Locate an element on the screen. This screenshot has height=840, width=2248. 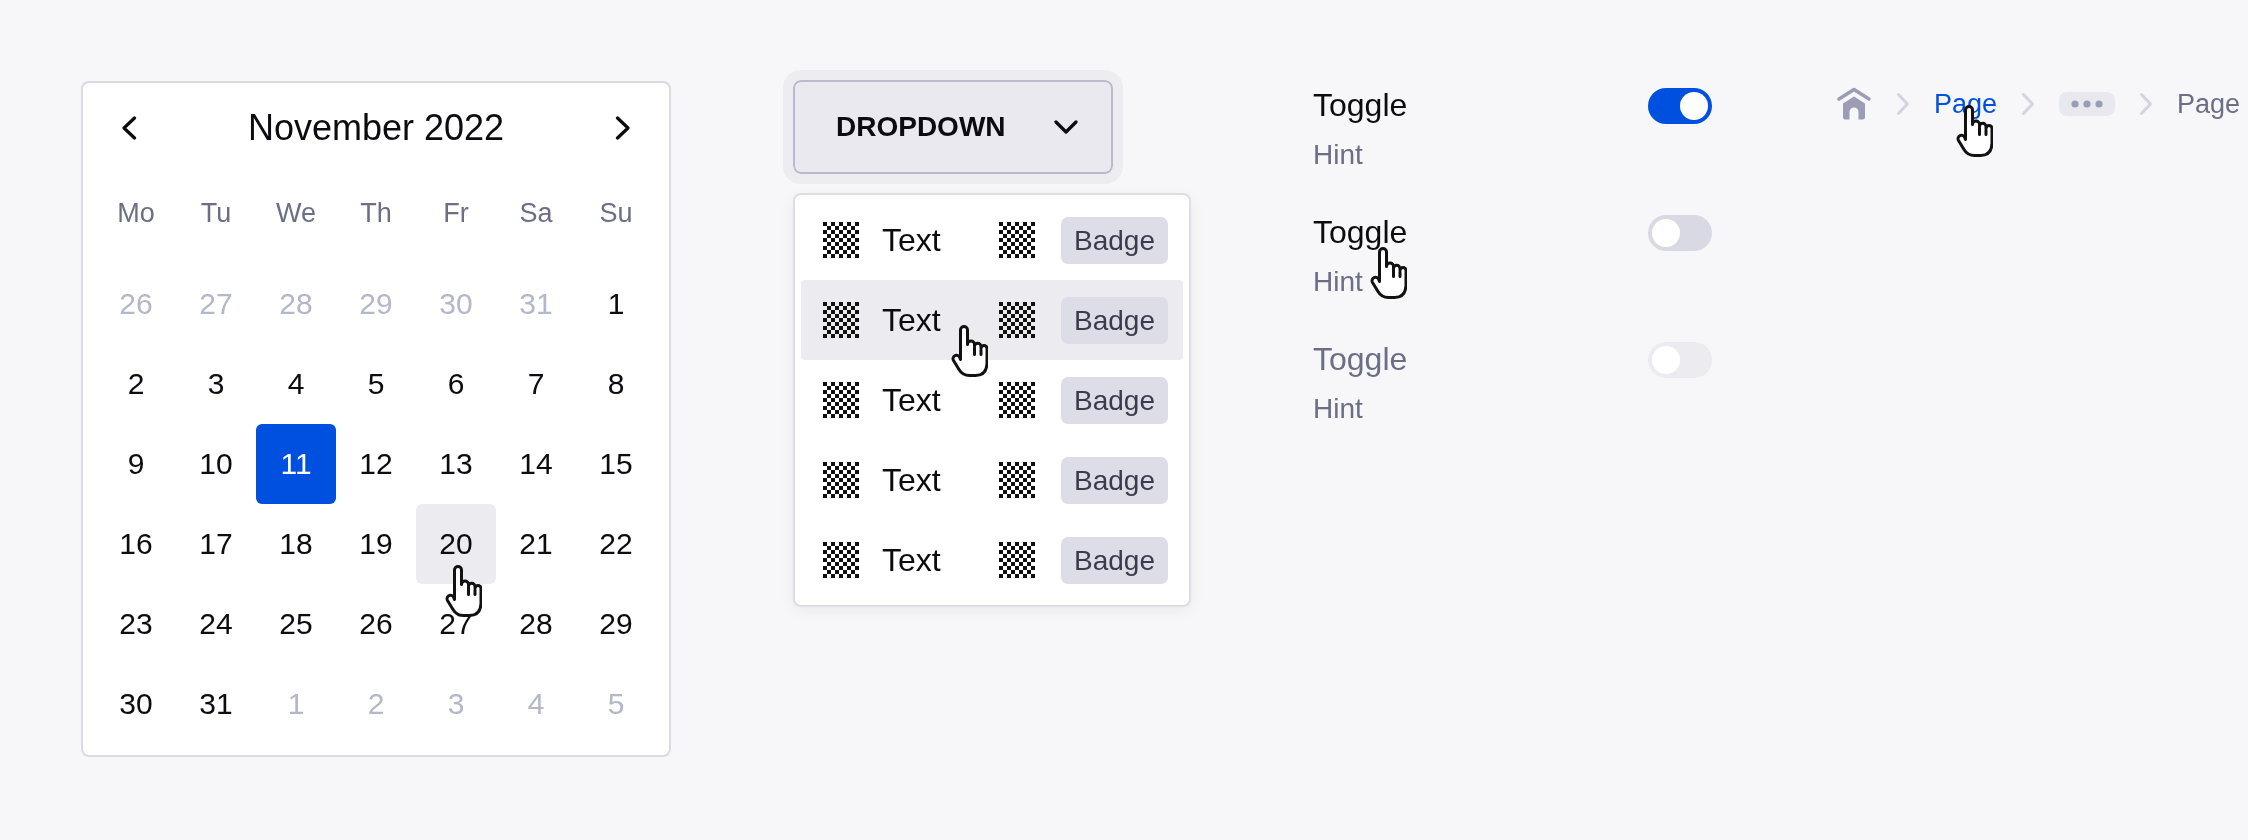
calendar-day: 23 is located at coordinates (136, 624).